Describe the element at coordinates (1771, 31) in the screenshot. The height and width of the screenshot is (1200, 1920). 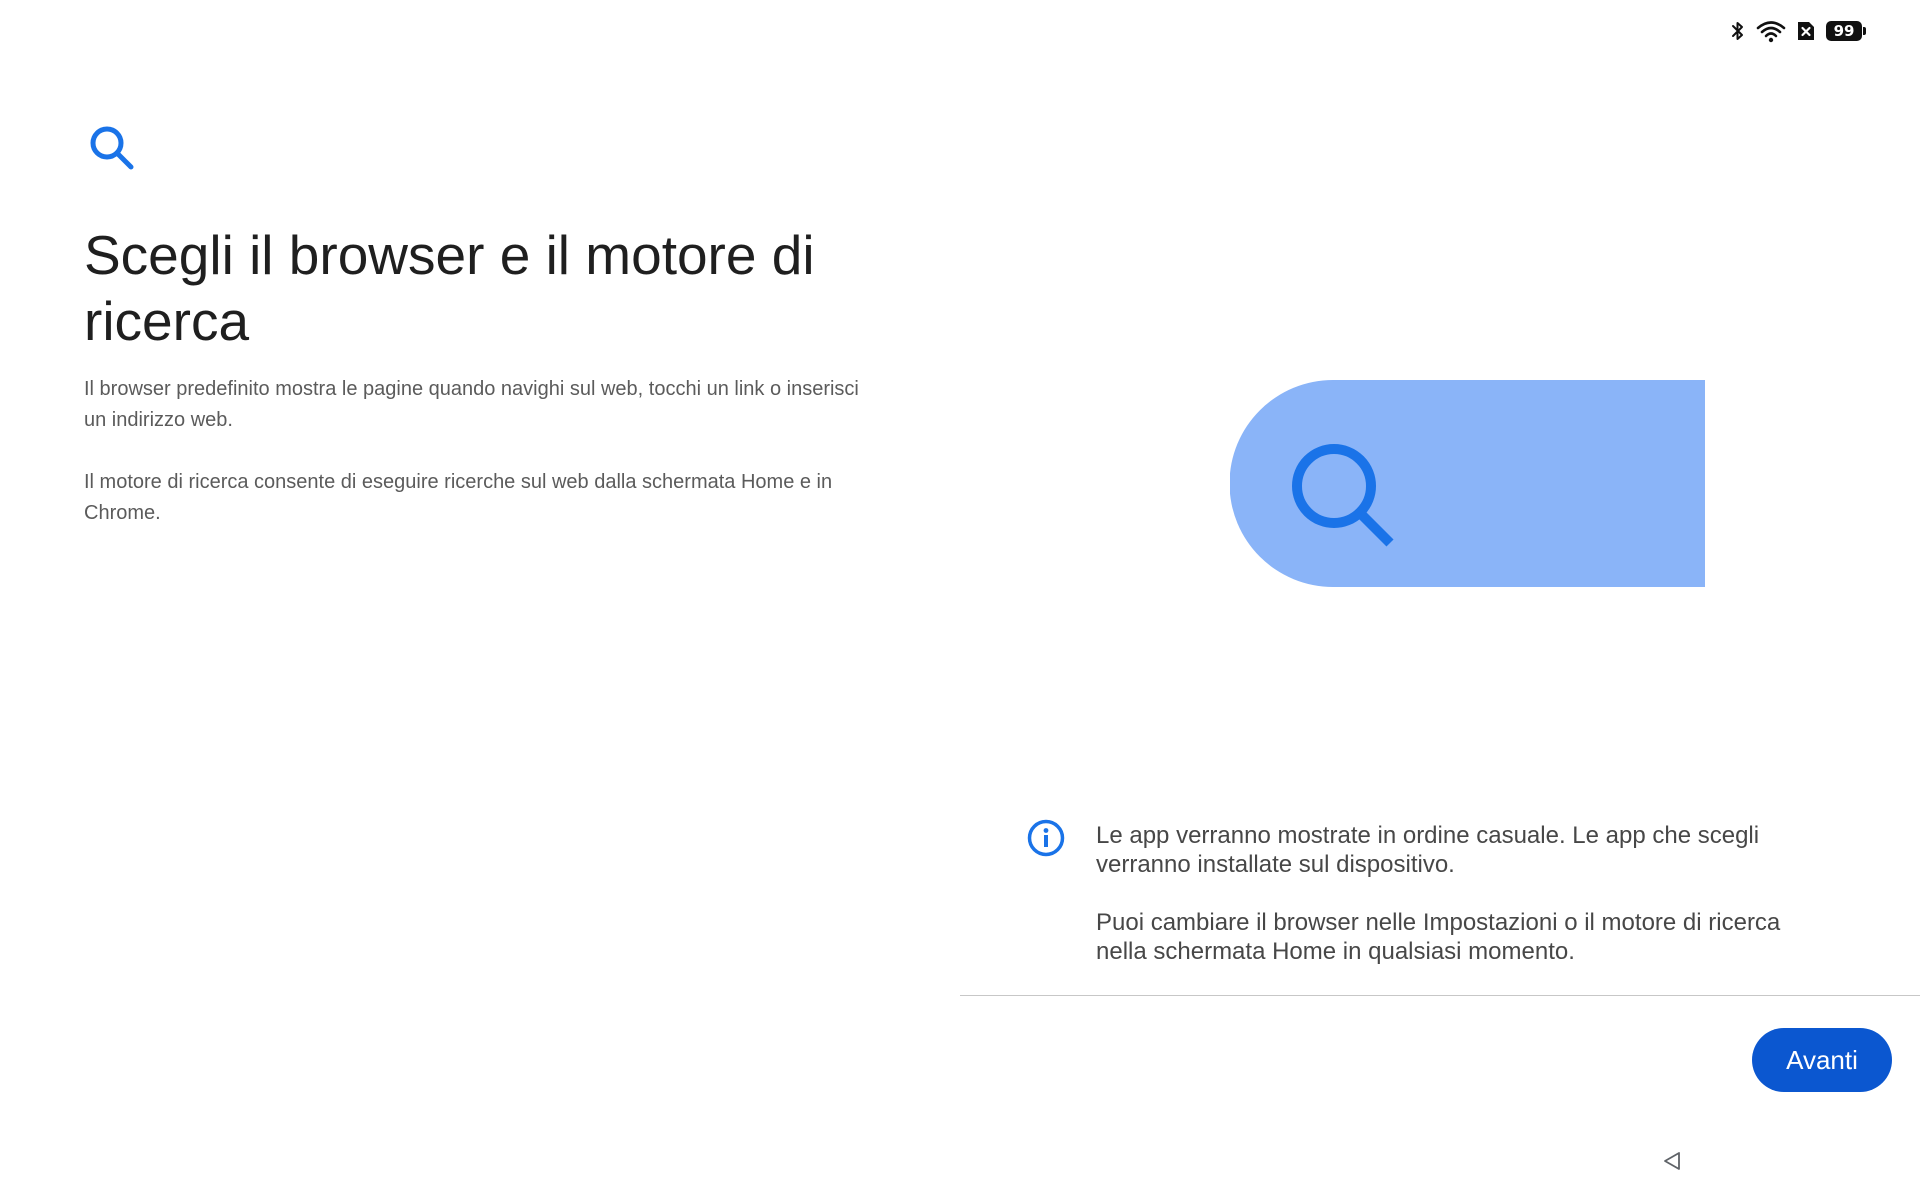
I see `wifi-icon` at that location.